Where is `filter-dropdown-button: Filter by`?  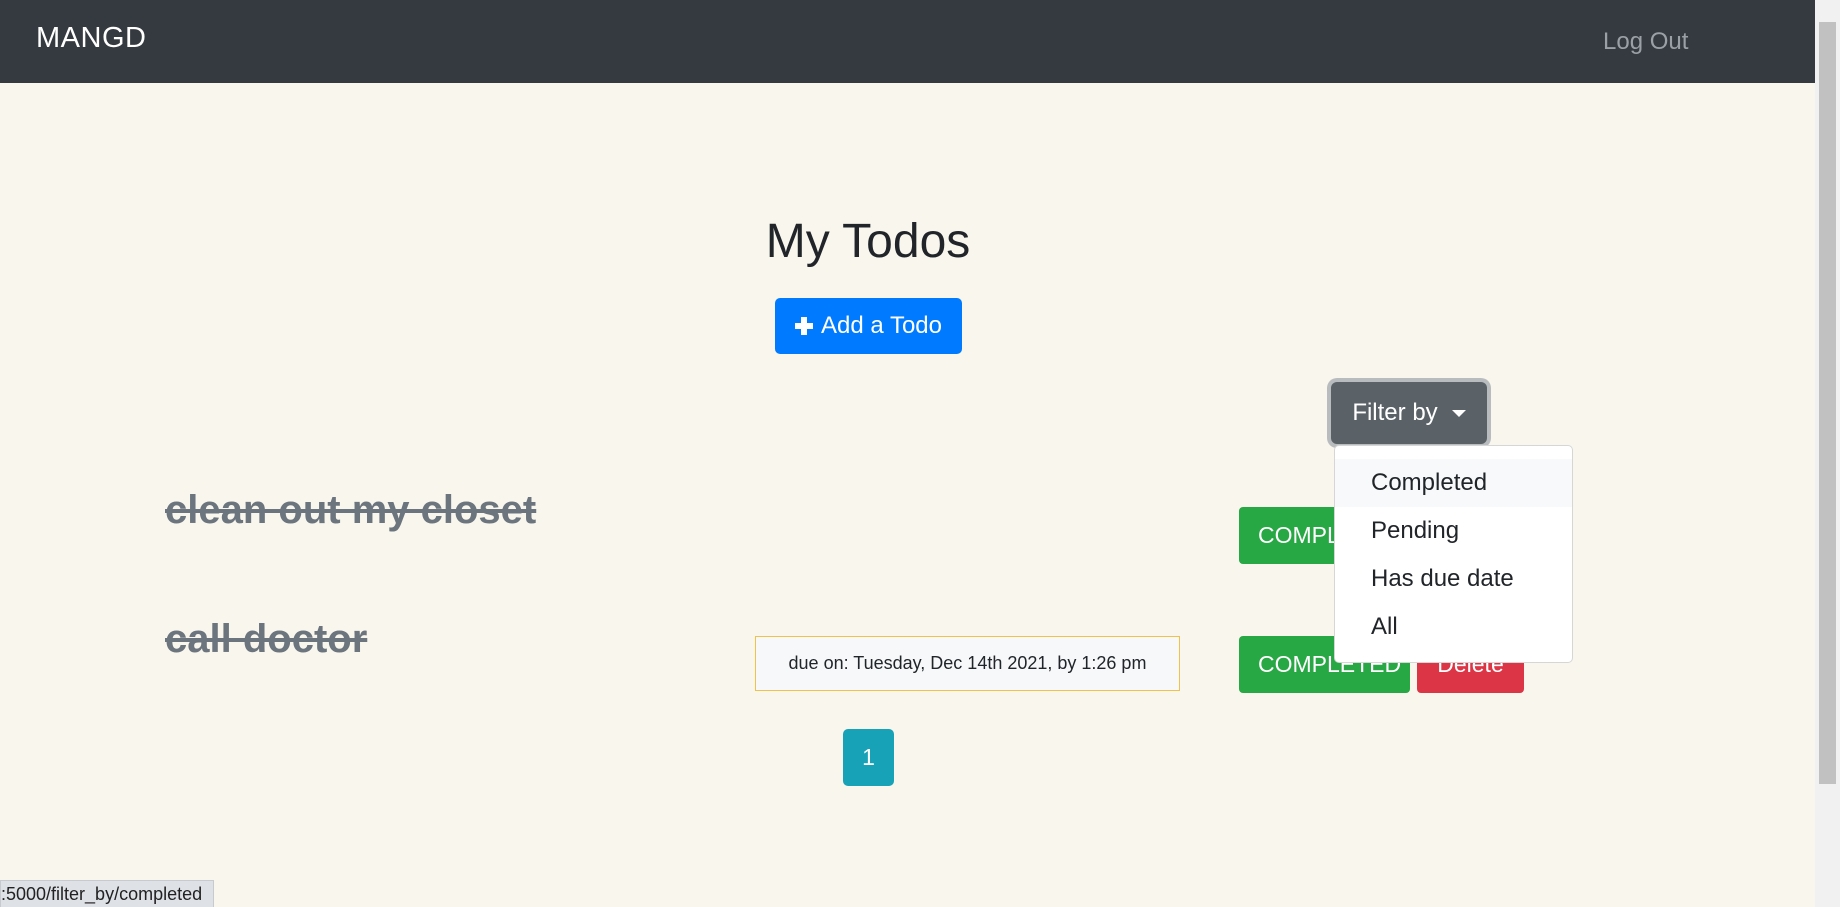
filter-dropdown-button: Filter by is located at coordinates (1409, 413).